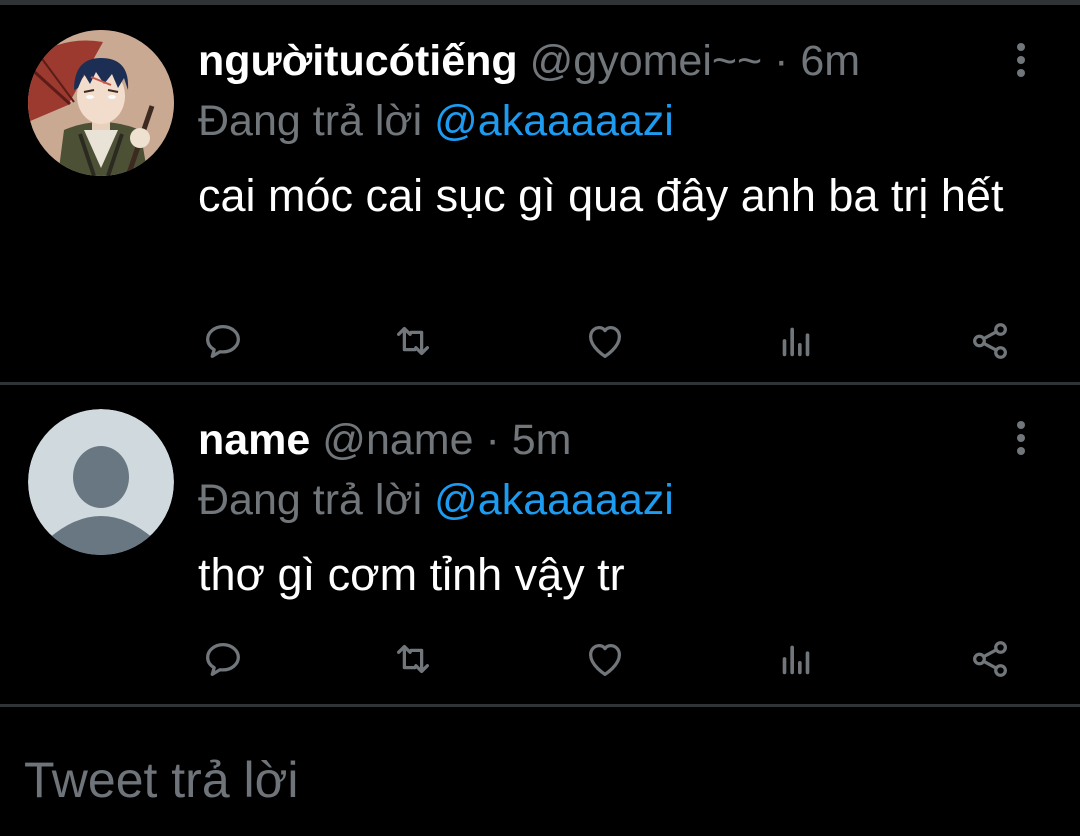 The width and height of the screenshot is (1080, 836). What do you see at coordinates (397, 440) in the screenshot?
I see `user-handle: @name` at bounding box center [397, 440].